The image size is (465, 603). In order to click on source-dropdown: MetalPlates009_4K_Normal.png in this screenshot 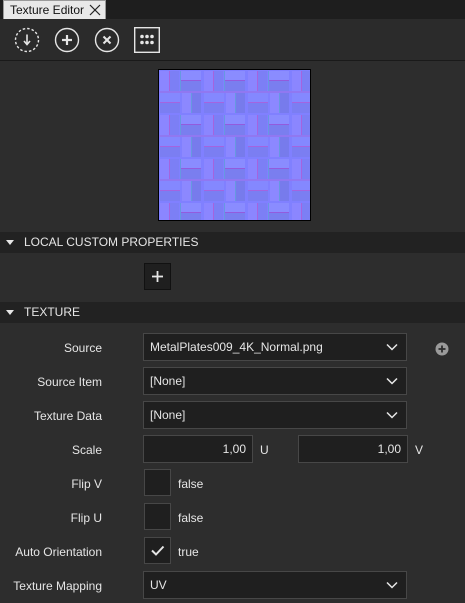, I will do `click(275, 347)`.